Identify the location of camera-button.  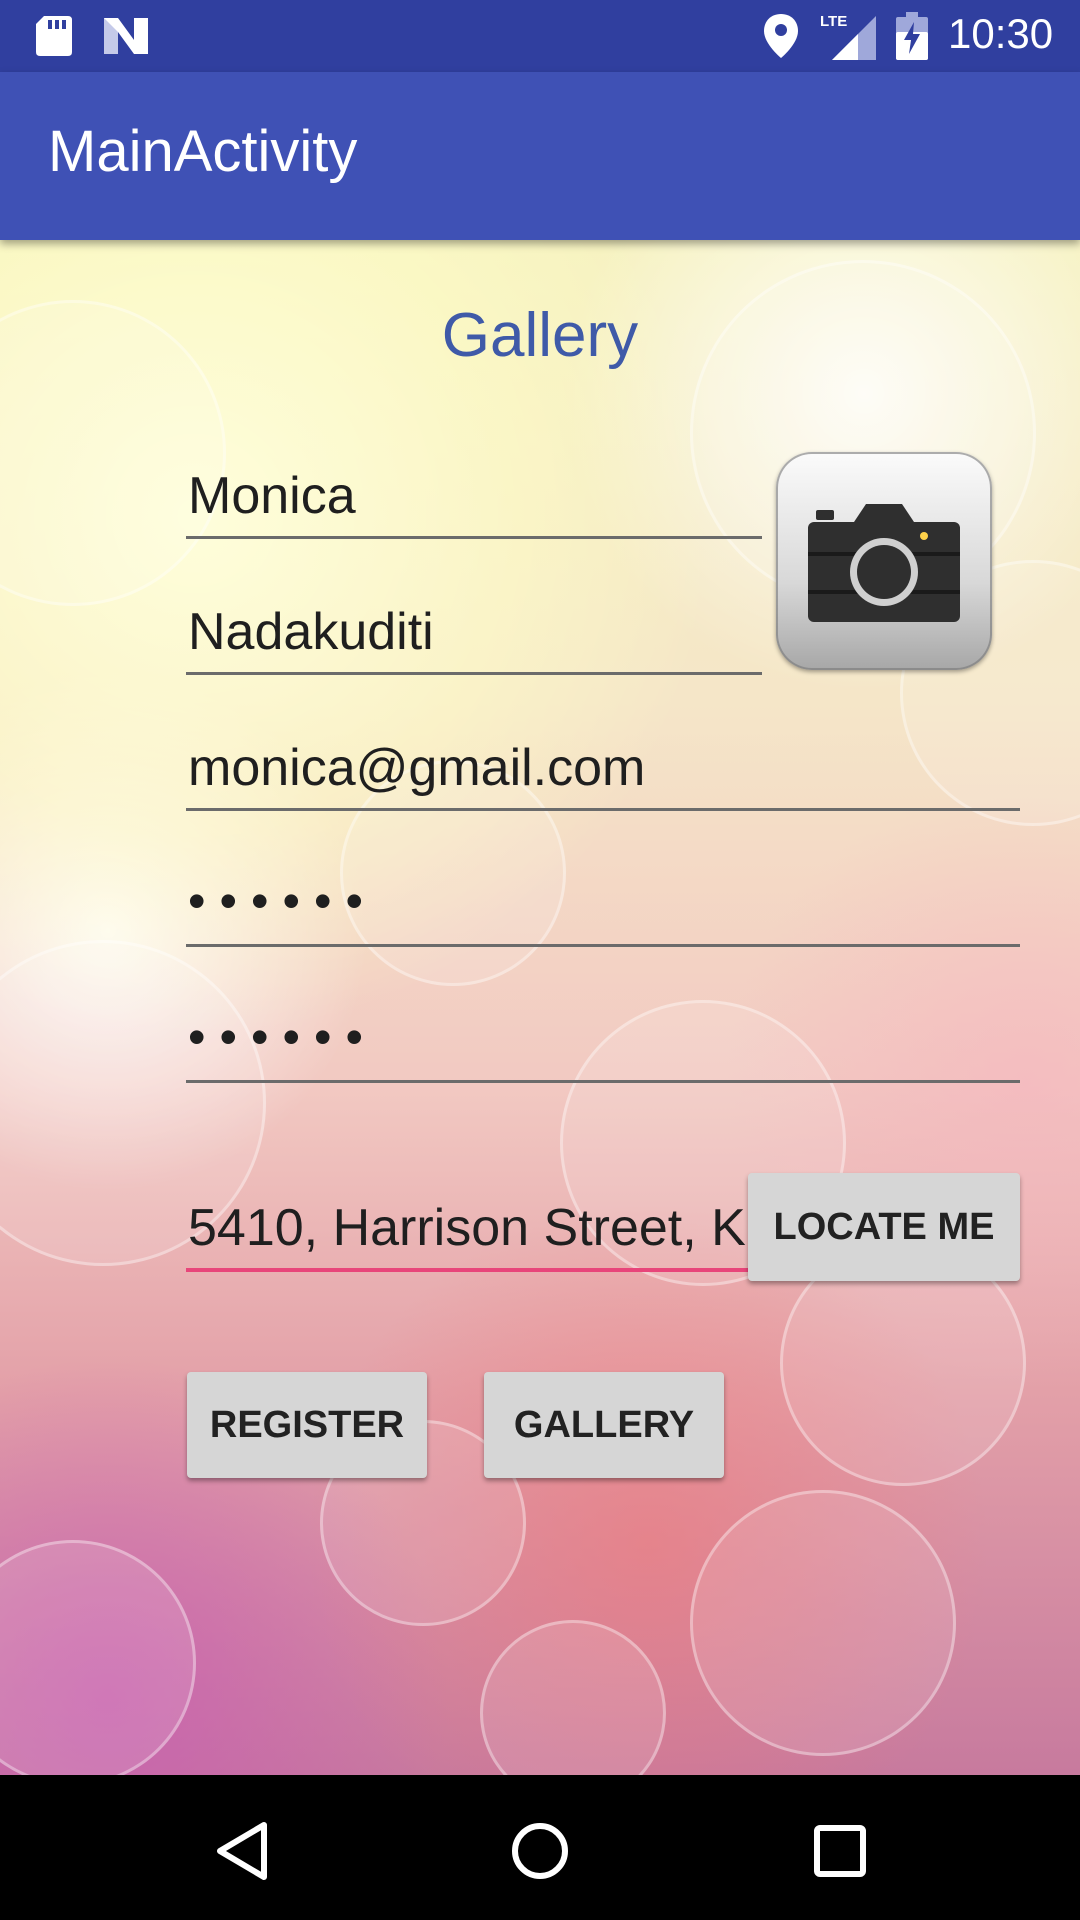
(884, 561).